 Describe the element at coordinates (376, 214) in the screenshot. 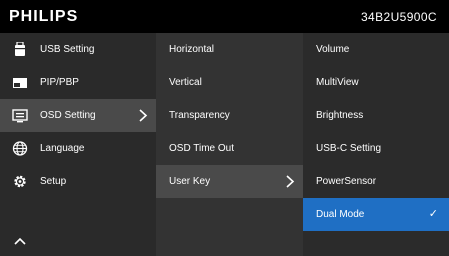

I see `option-dual-mode: Dual Mode ✓` at that location.